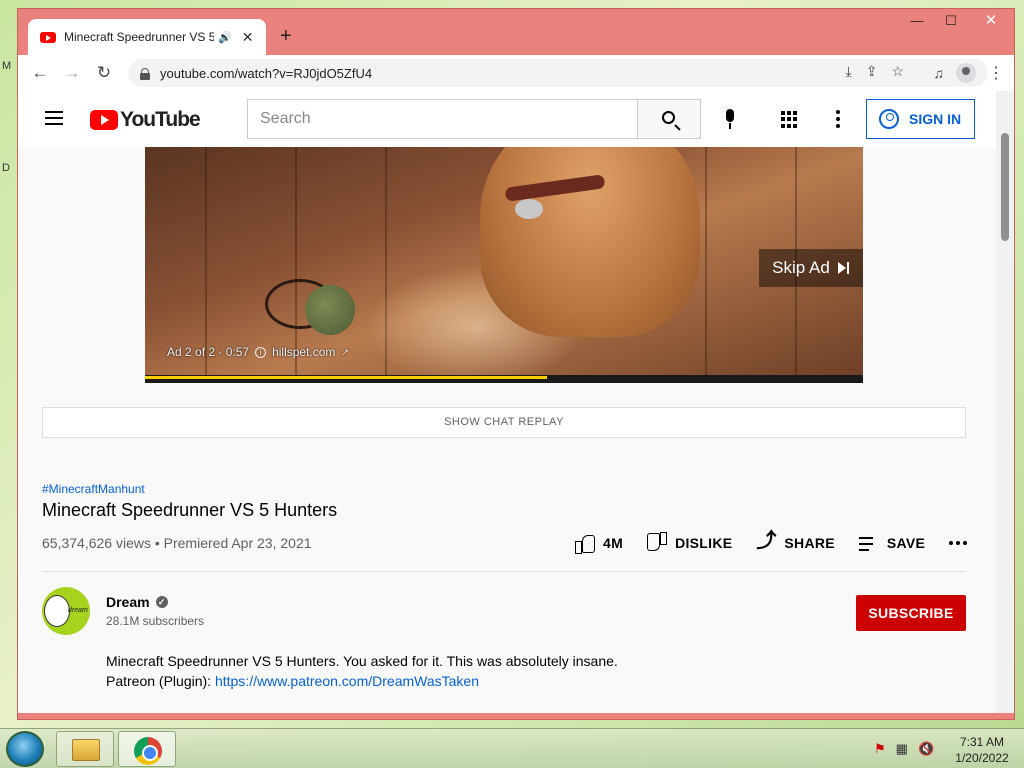  What do you see at coordinates (48, 37) in the screenshot?
I see `youtube-favicon-icon` at bounding box center [48, 37].